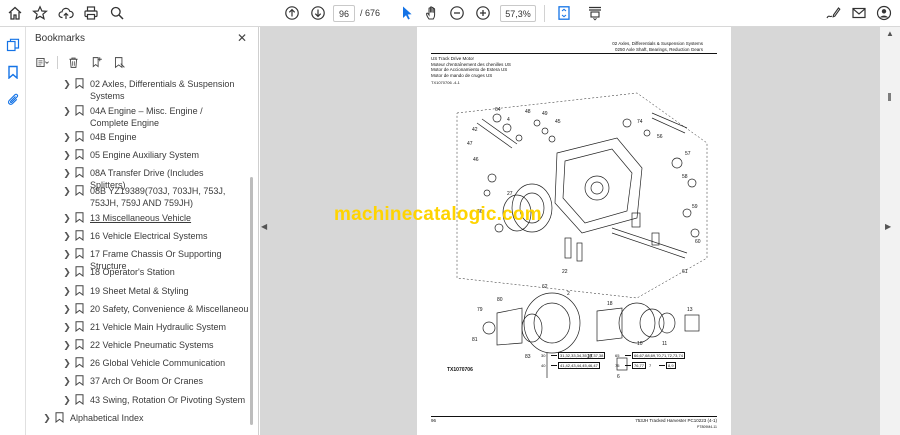 The width and height of the screenshot is (900, 435). Describe the element at coordinates (292, 13) in the screenshot. I see `page-up-icon` at that location.